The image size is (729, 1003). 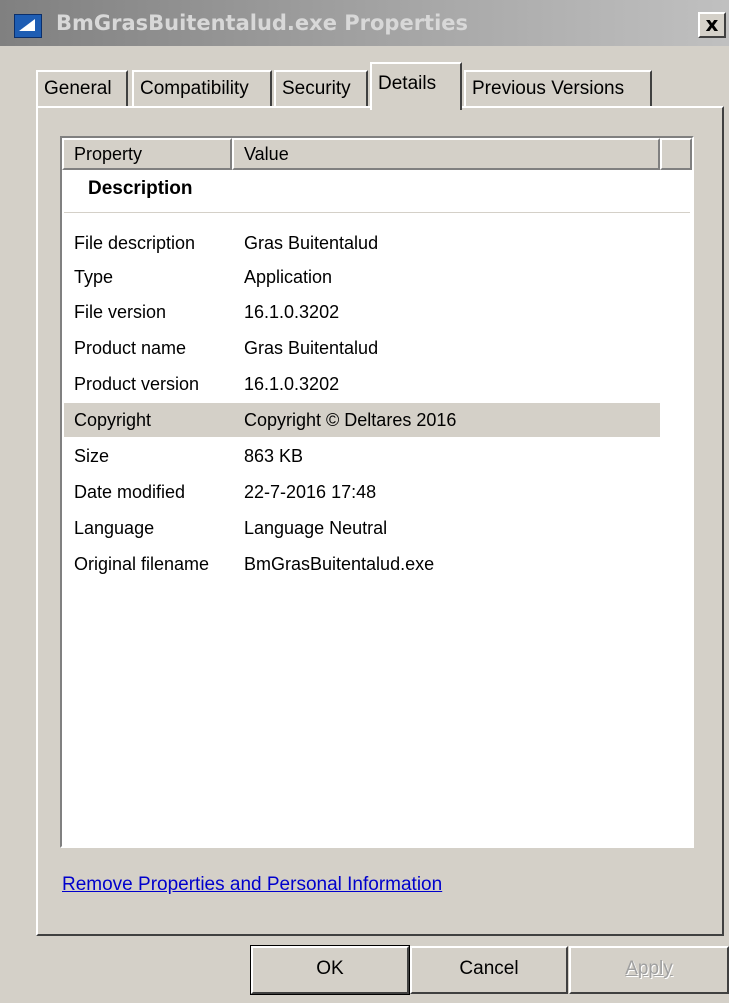 I want to click on tab-label: Previous Versions, so click(x=548, y=88).